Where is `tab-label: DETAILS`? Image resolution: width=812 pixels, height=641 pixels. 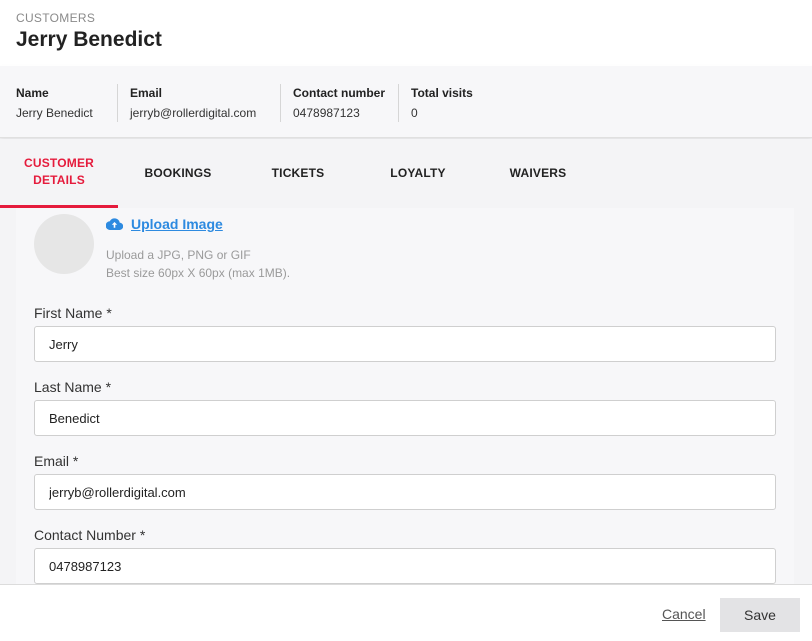 tab-label: DETAILS is located at coordinates (59, 180).